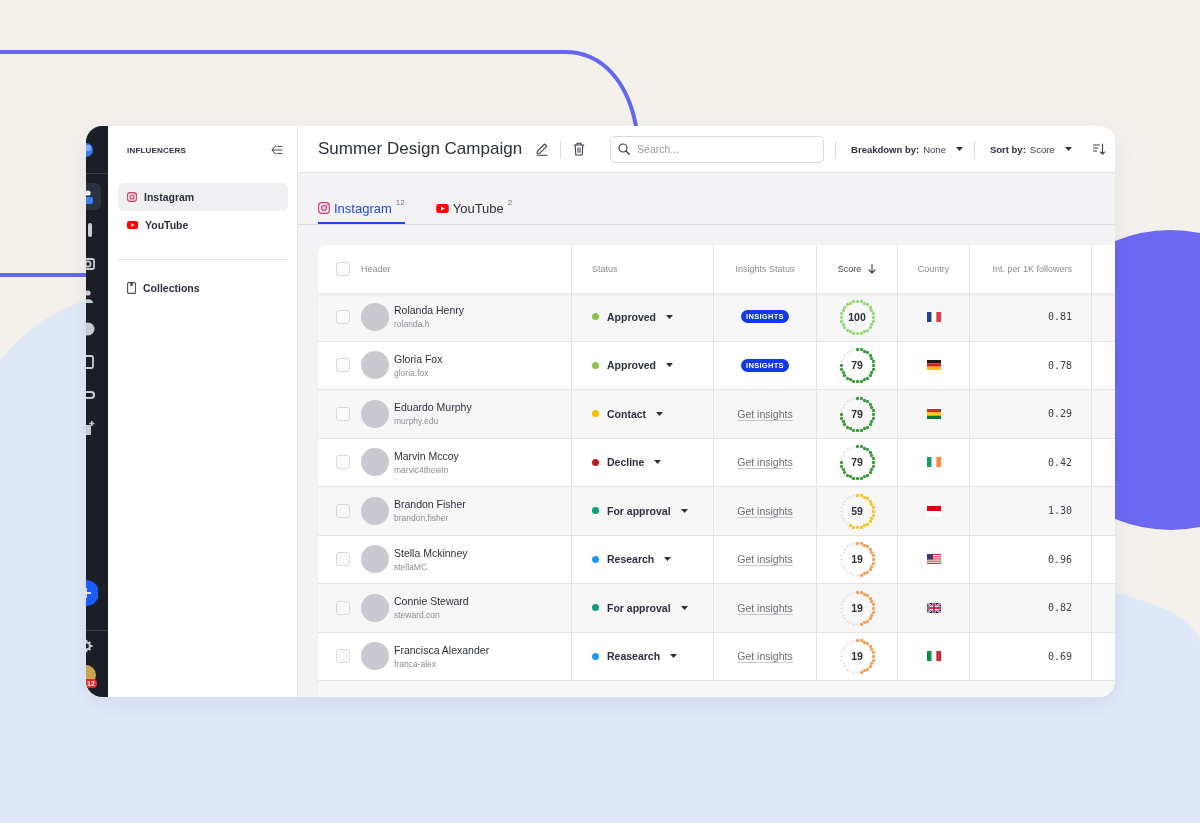  I want to click on person-icon, so click(91, 196).